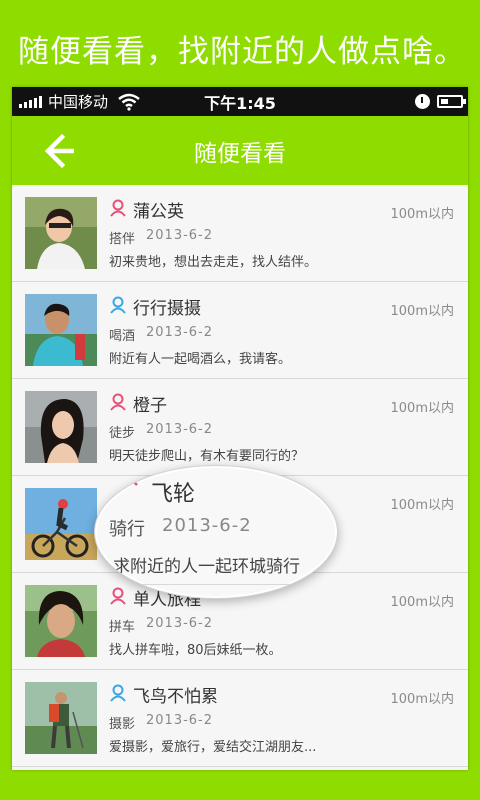  I want to click on activity-tag: 骑行, so click(127, 529).